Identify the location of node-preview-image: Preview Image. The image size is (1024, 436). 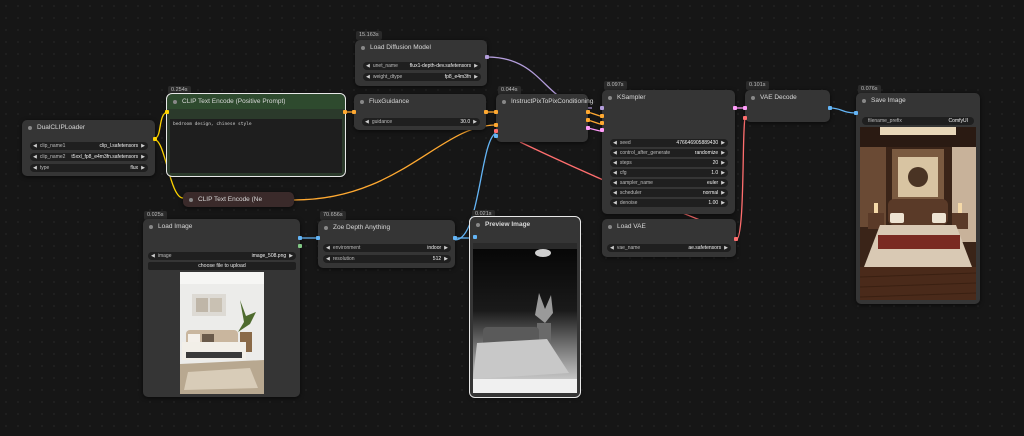
(525, 307).